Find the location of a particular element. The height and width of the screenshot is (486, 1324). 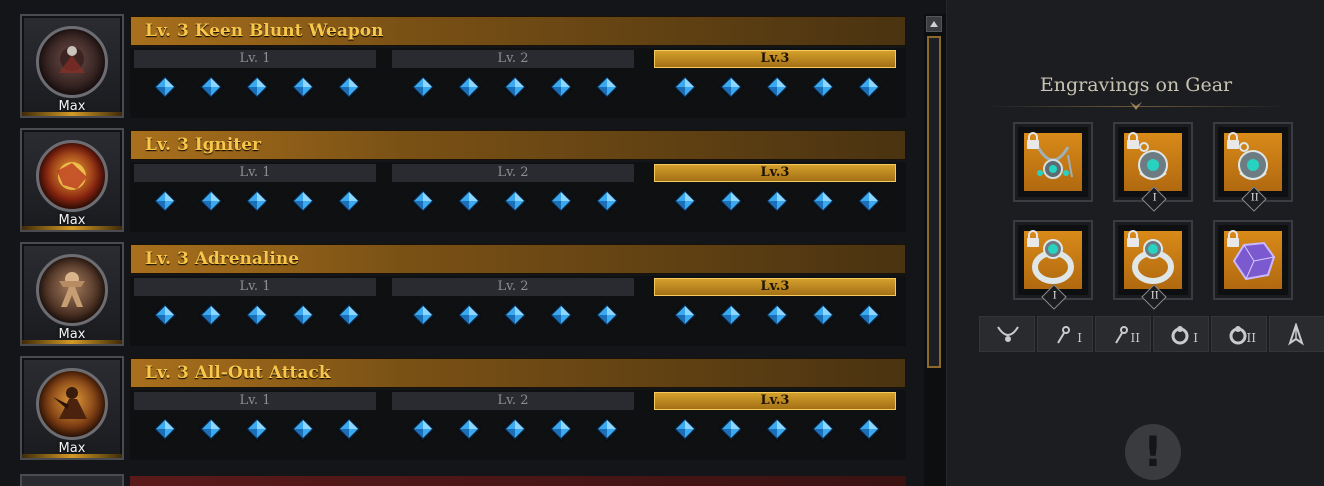

engraving-row: Max Lv. 3 Adrenaline Lv. 1 Lv. 2 Lv.3 is located at coordinates (463, 294).